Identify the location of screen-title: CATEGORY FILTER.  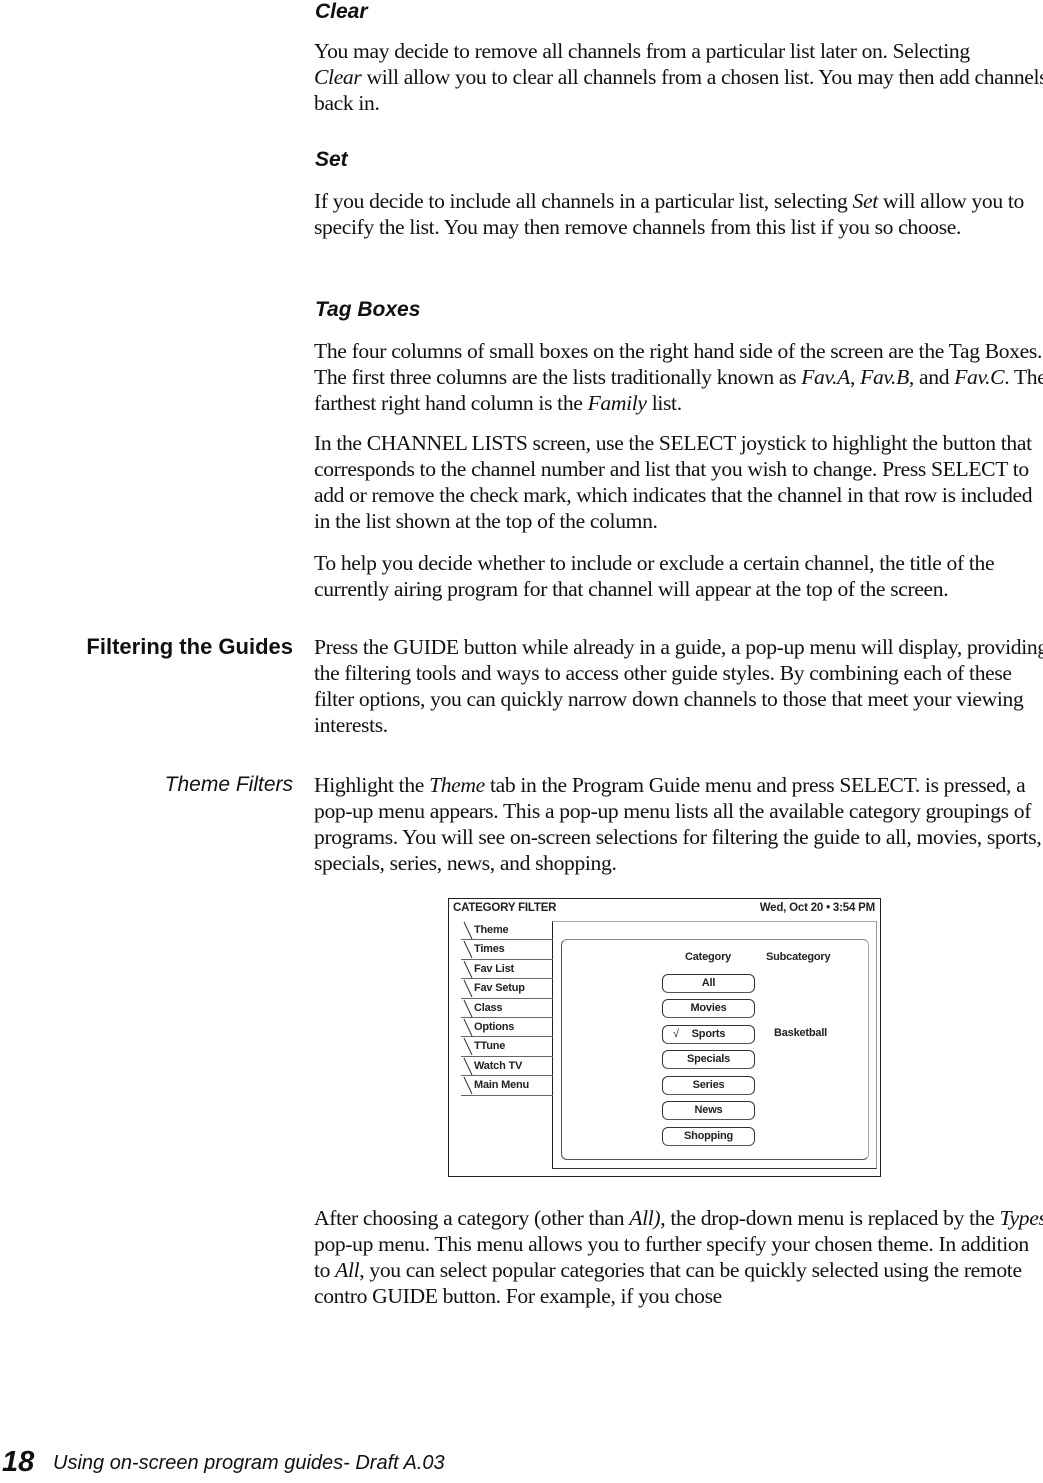
(505, 908).